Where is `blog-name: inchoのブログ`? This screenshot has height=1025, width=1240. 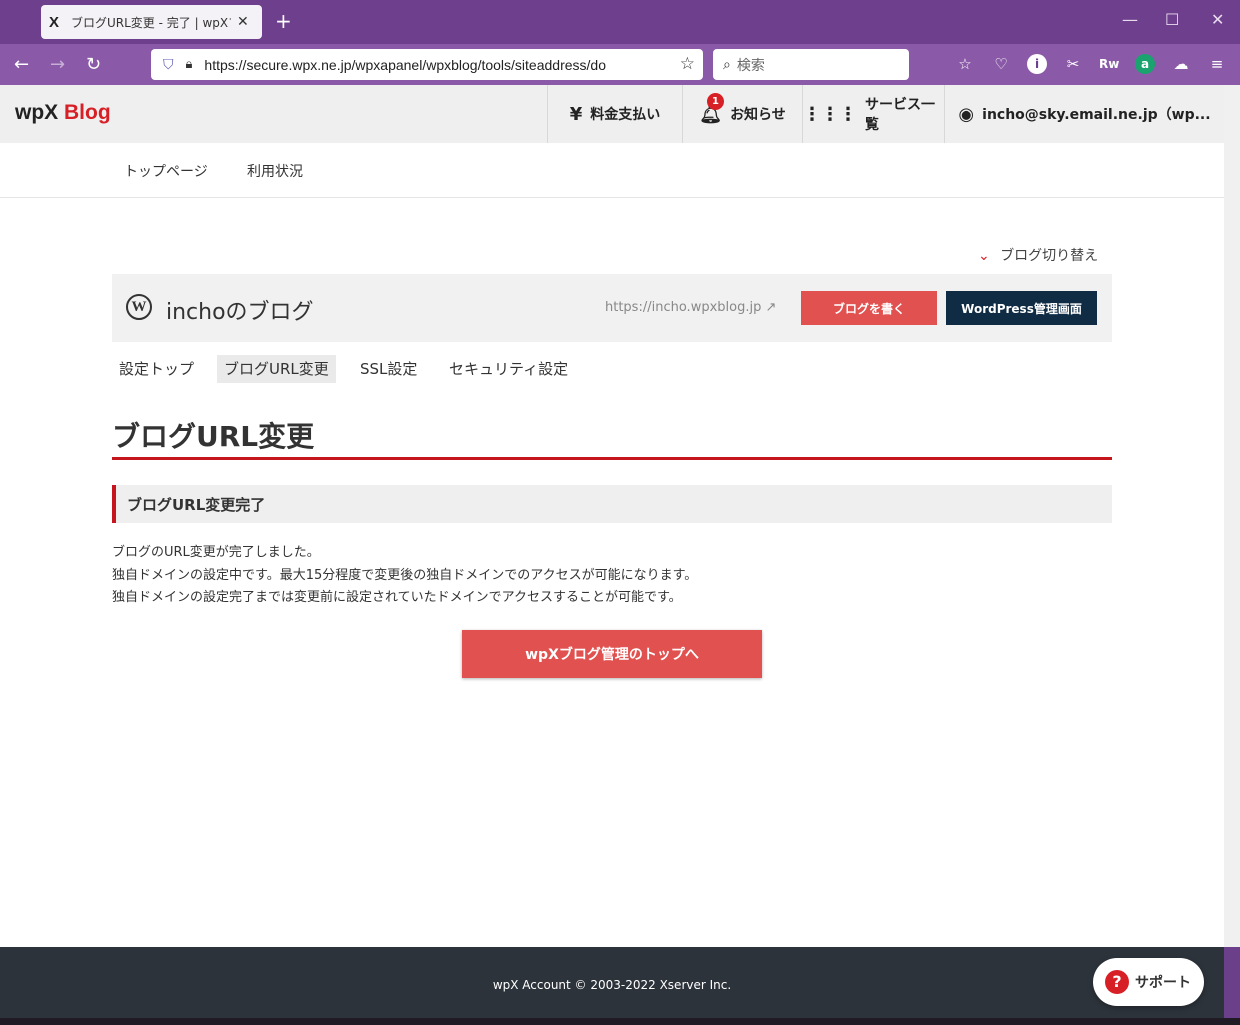 blog-name: inchoのブログ is located at coordinates (240, 312).